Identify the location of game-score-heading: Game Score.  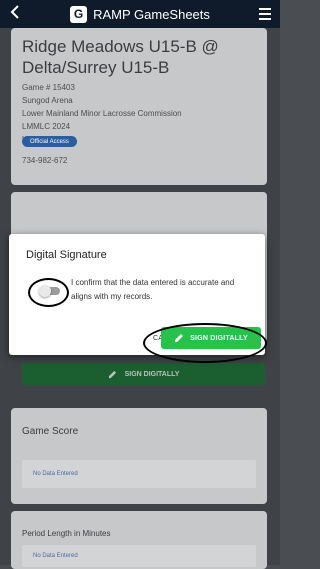
(50, 431).